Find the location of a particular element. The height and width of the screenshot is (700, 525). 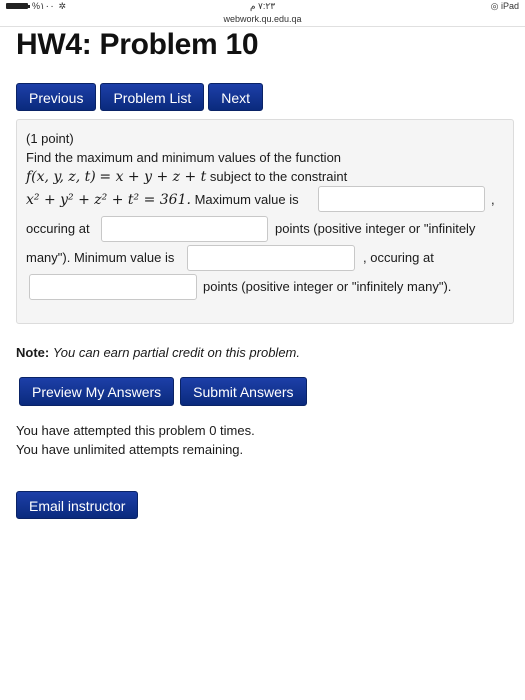

min-points-input is located at coordinates (113, 287).